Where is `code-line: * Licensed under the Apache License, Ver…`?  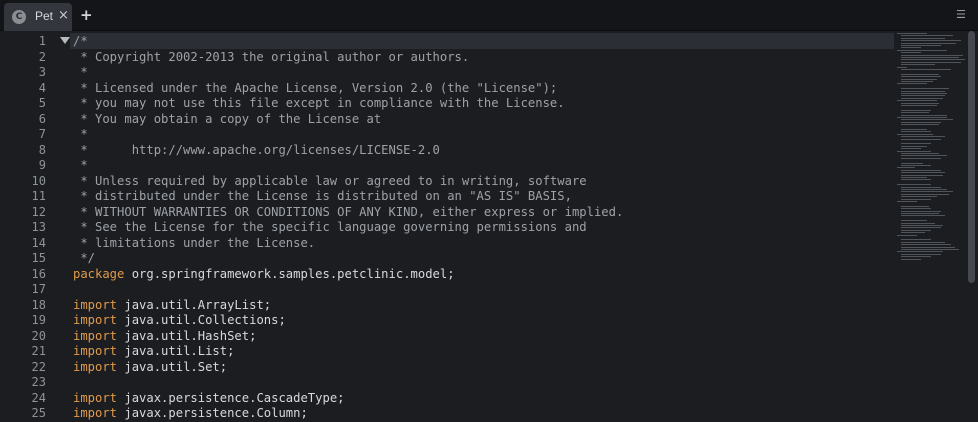 code-line: * Licensed under the Apache License, Ver… is located at coordinates (315, 89).